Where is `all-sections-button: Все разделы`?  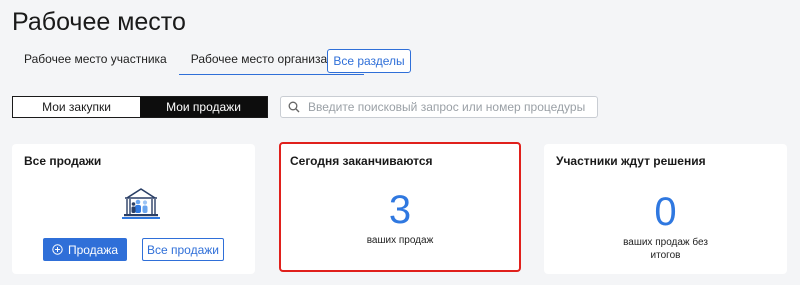
all-sections-button: Все разделы is located at coordinates (369, 61).